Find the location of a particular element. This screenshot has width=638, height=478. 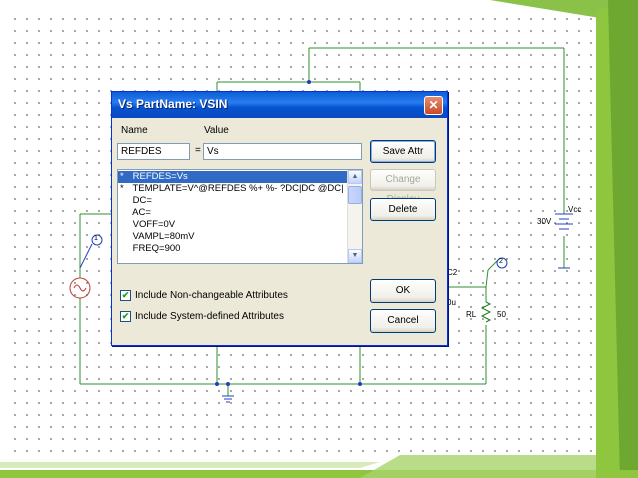

list-scrollbar: ▲ ▼ is located at coordinates (354, 216).